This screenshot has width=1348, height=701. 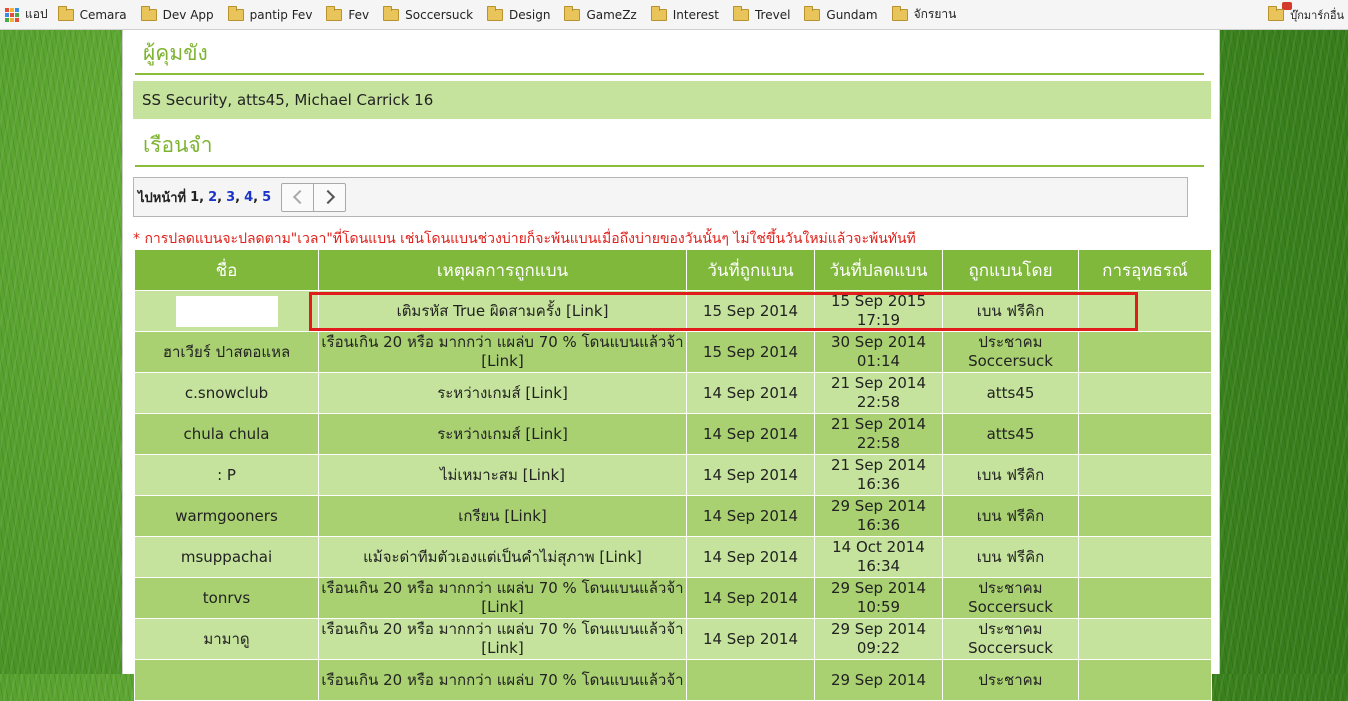 What do you see at coordinates (226, 352) in the screenshot?
I see `cell-name: ฮาเวียร์ ปาสตอแหล` at bounding box center [226, 352].